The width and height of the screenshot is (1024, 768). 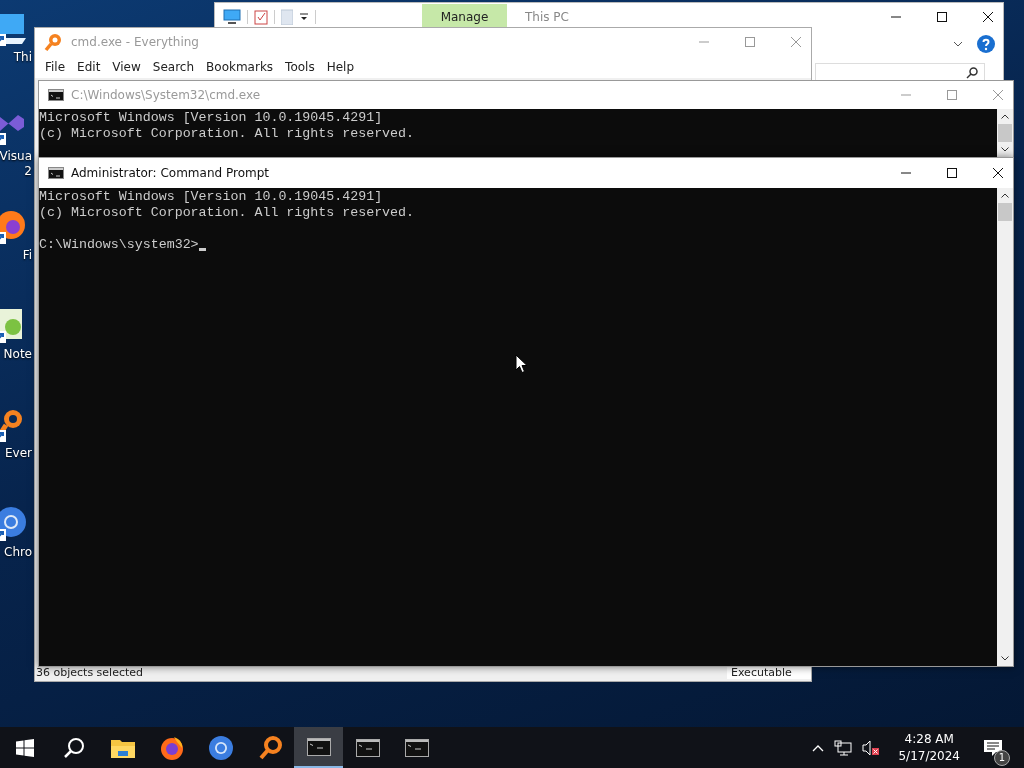 I want to click on icon-label: Fi, so click(x=27, y=255).